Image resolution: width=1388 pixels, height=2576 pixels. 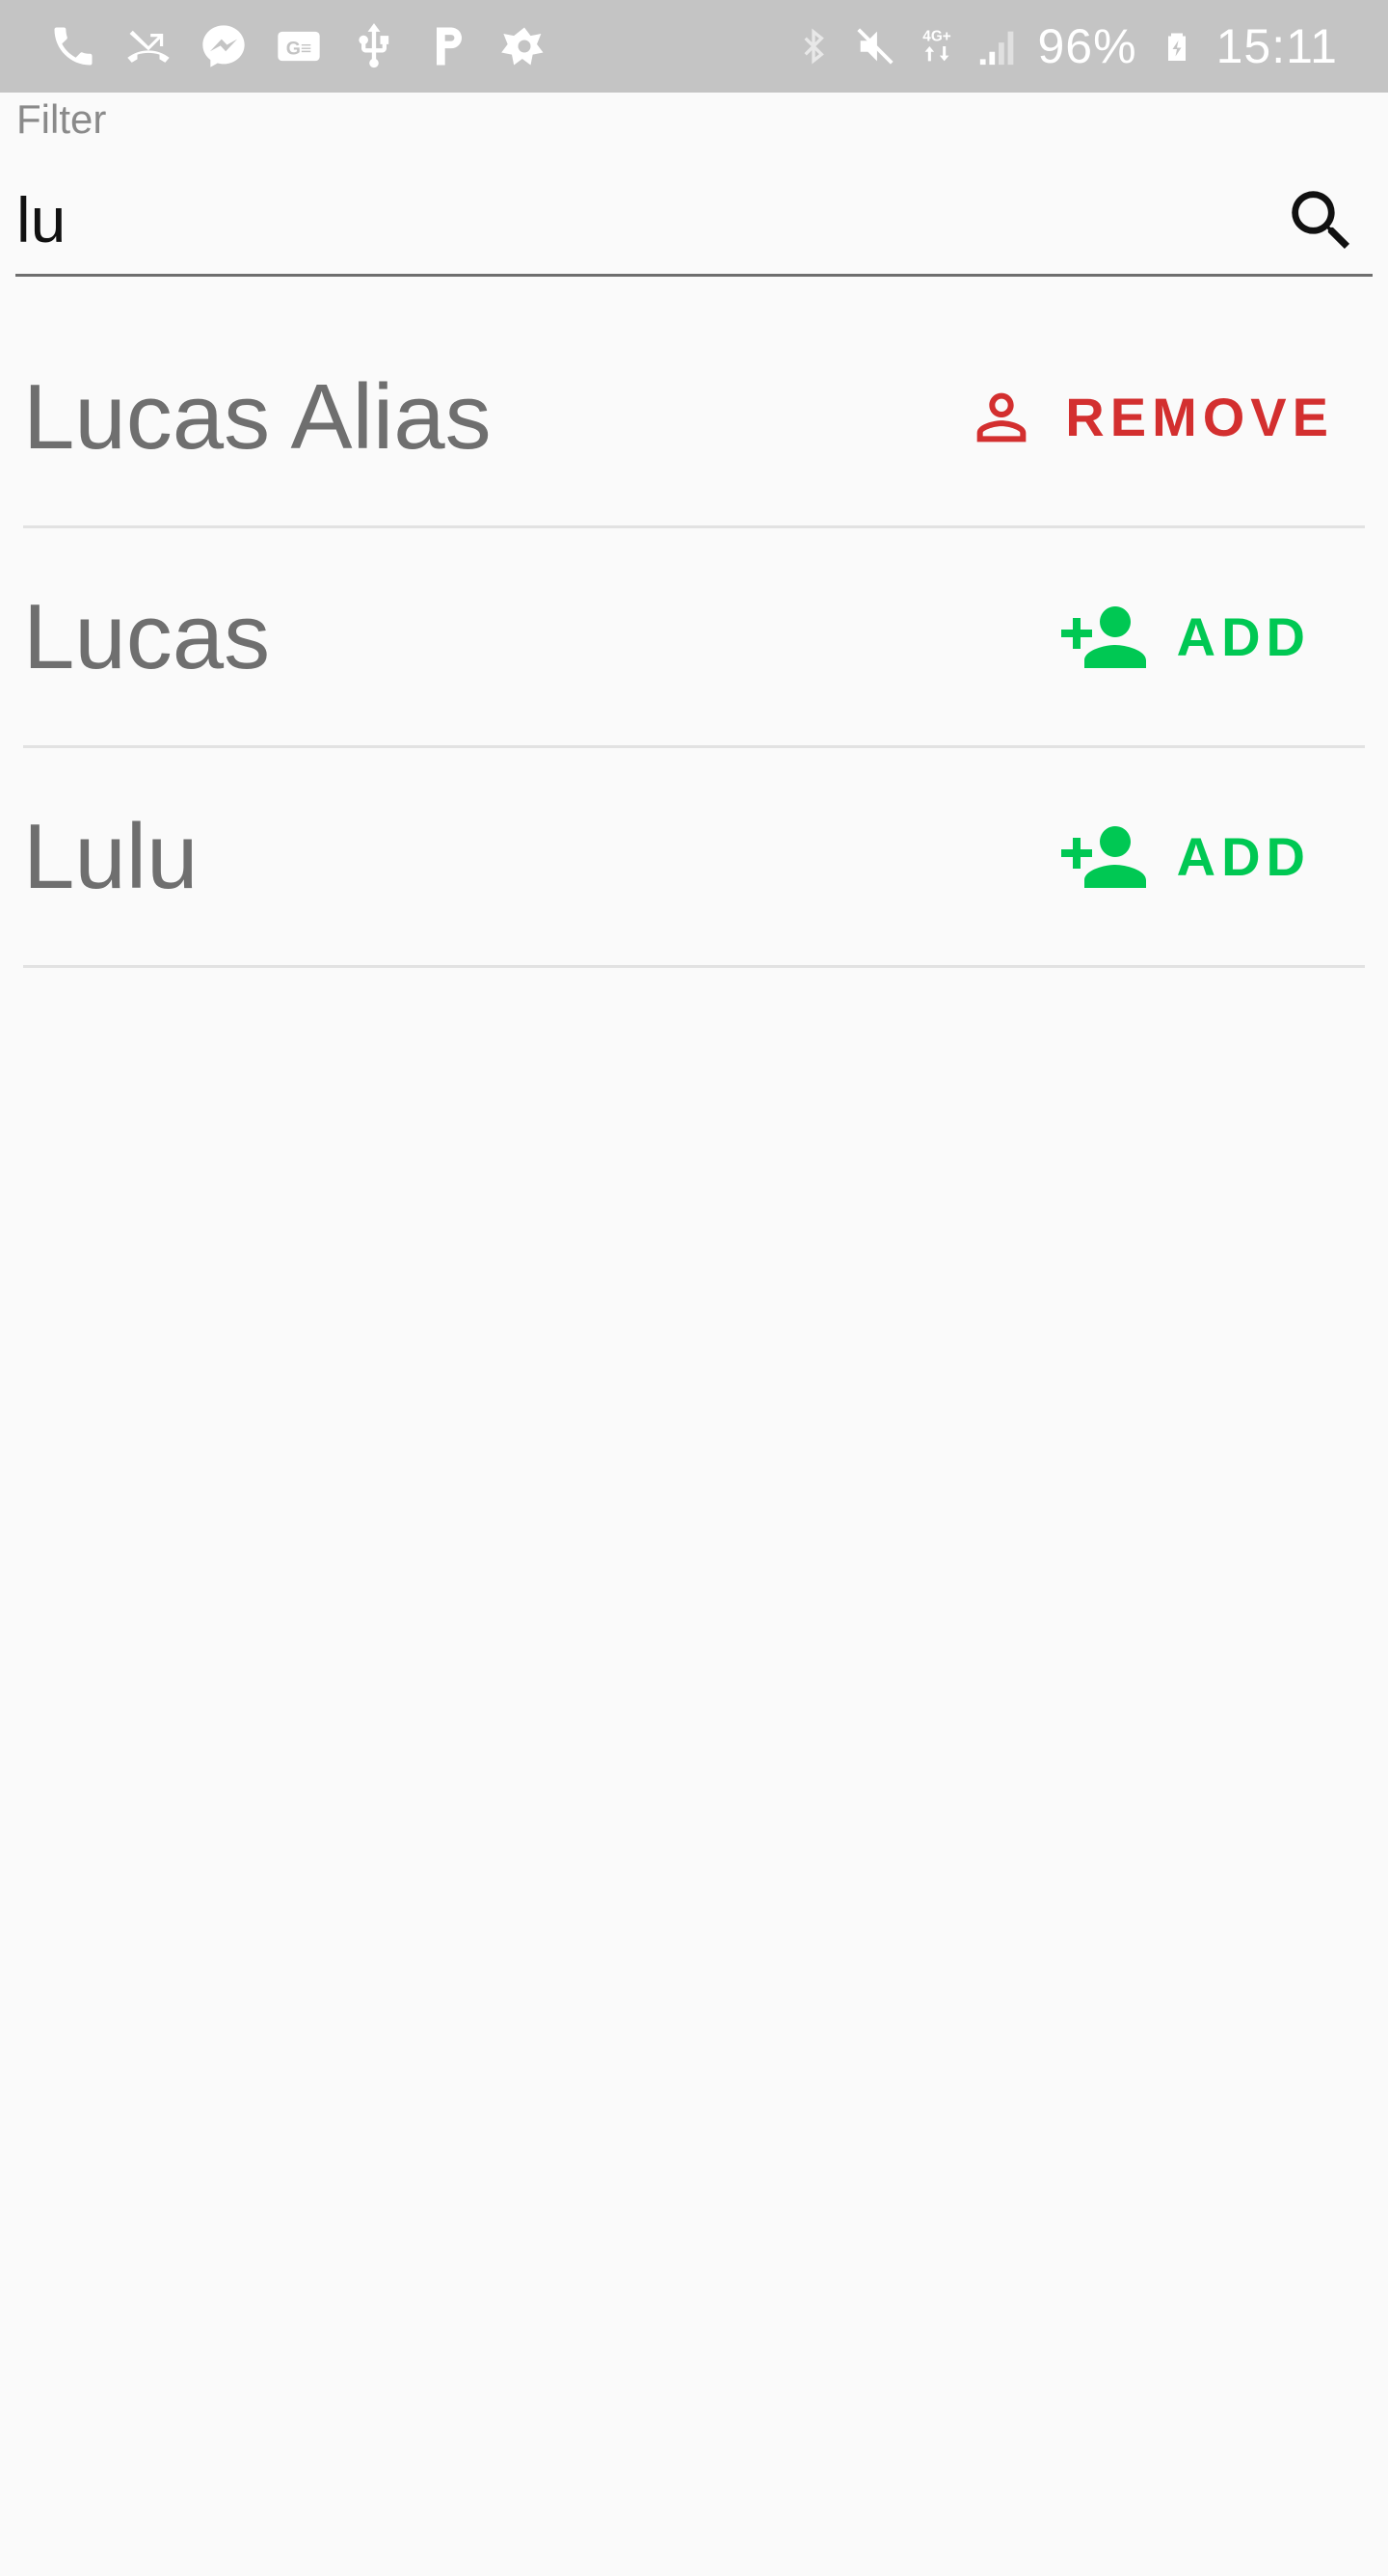 What do you see at coordinates (374, 46) in the screenshot?
I see `usb-icon` at bounding box center [374, 46].